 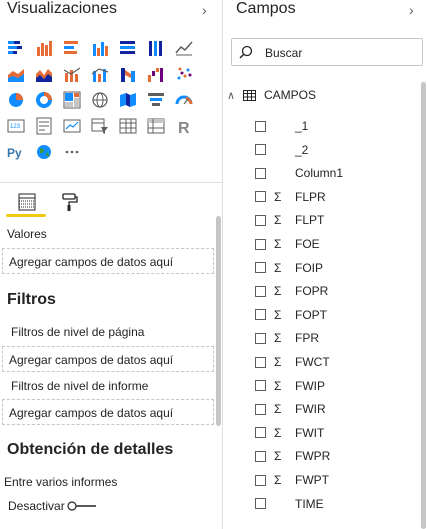 What do you see at coordinates (310, 385) in the screenshot?
I see `field-name: FWIP` at bounding box center [310, 385].